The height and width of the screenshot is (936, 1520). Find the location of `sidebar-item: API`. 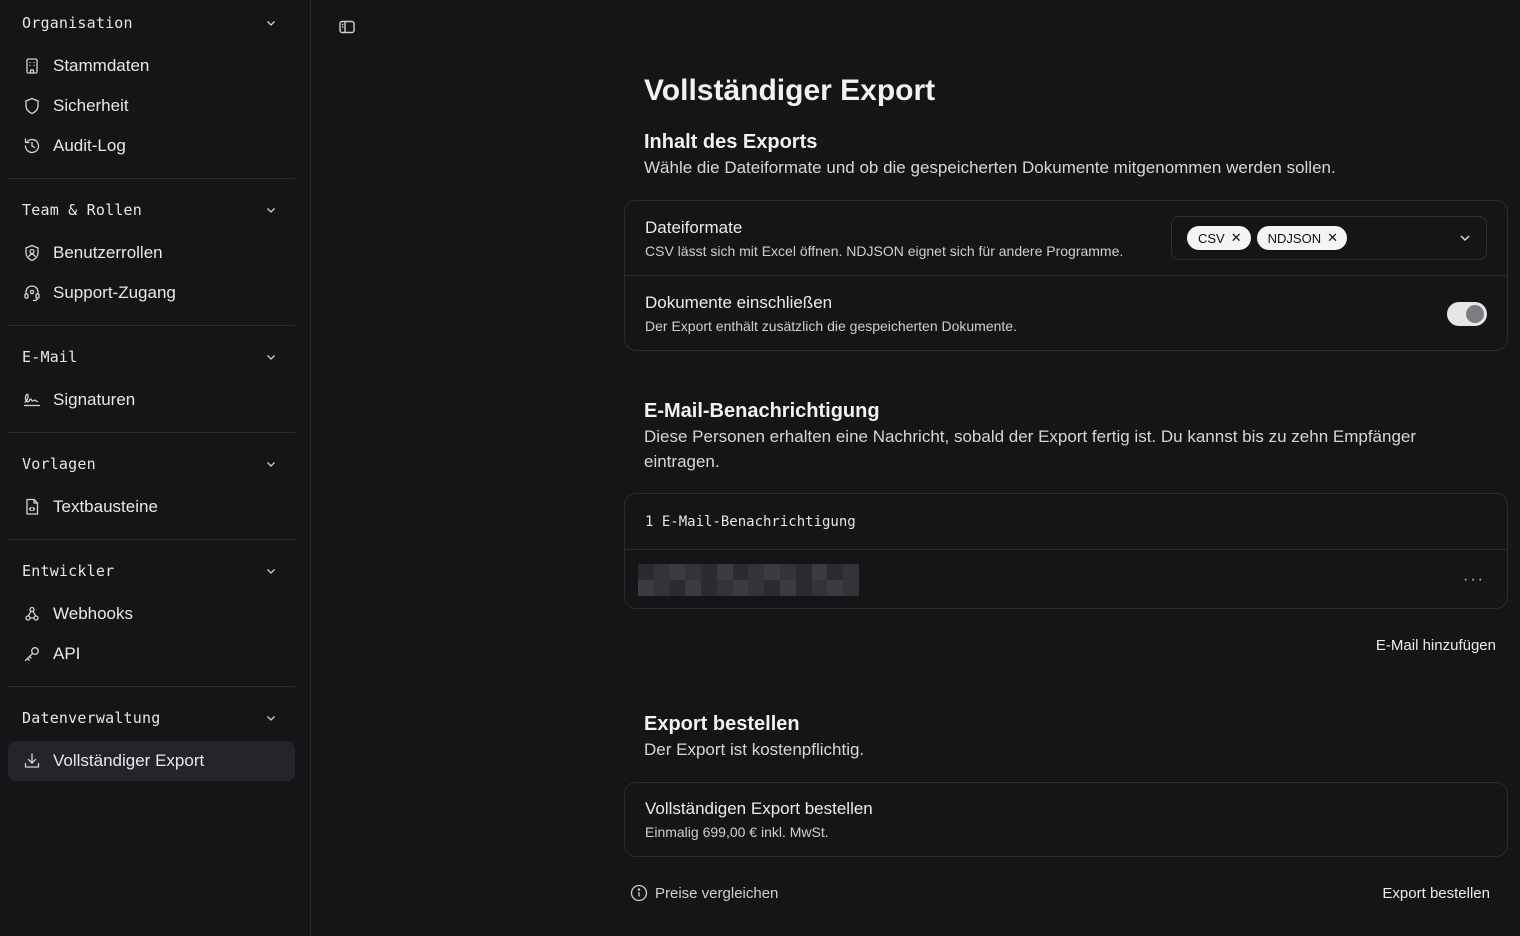

sidebar-item: API is located at coordinates (151, 654).